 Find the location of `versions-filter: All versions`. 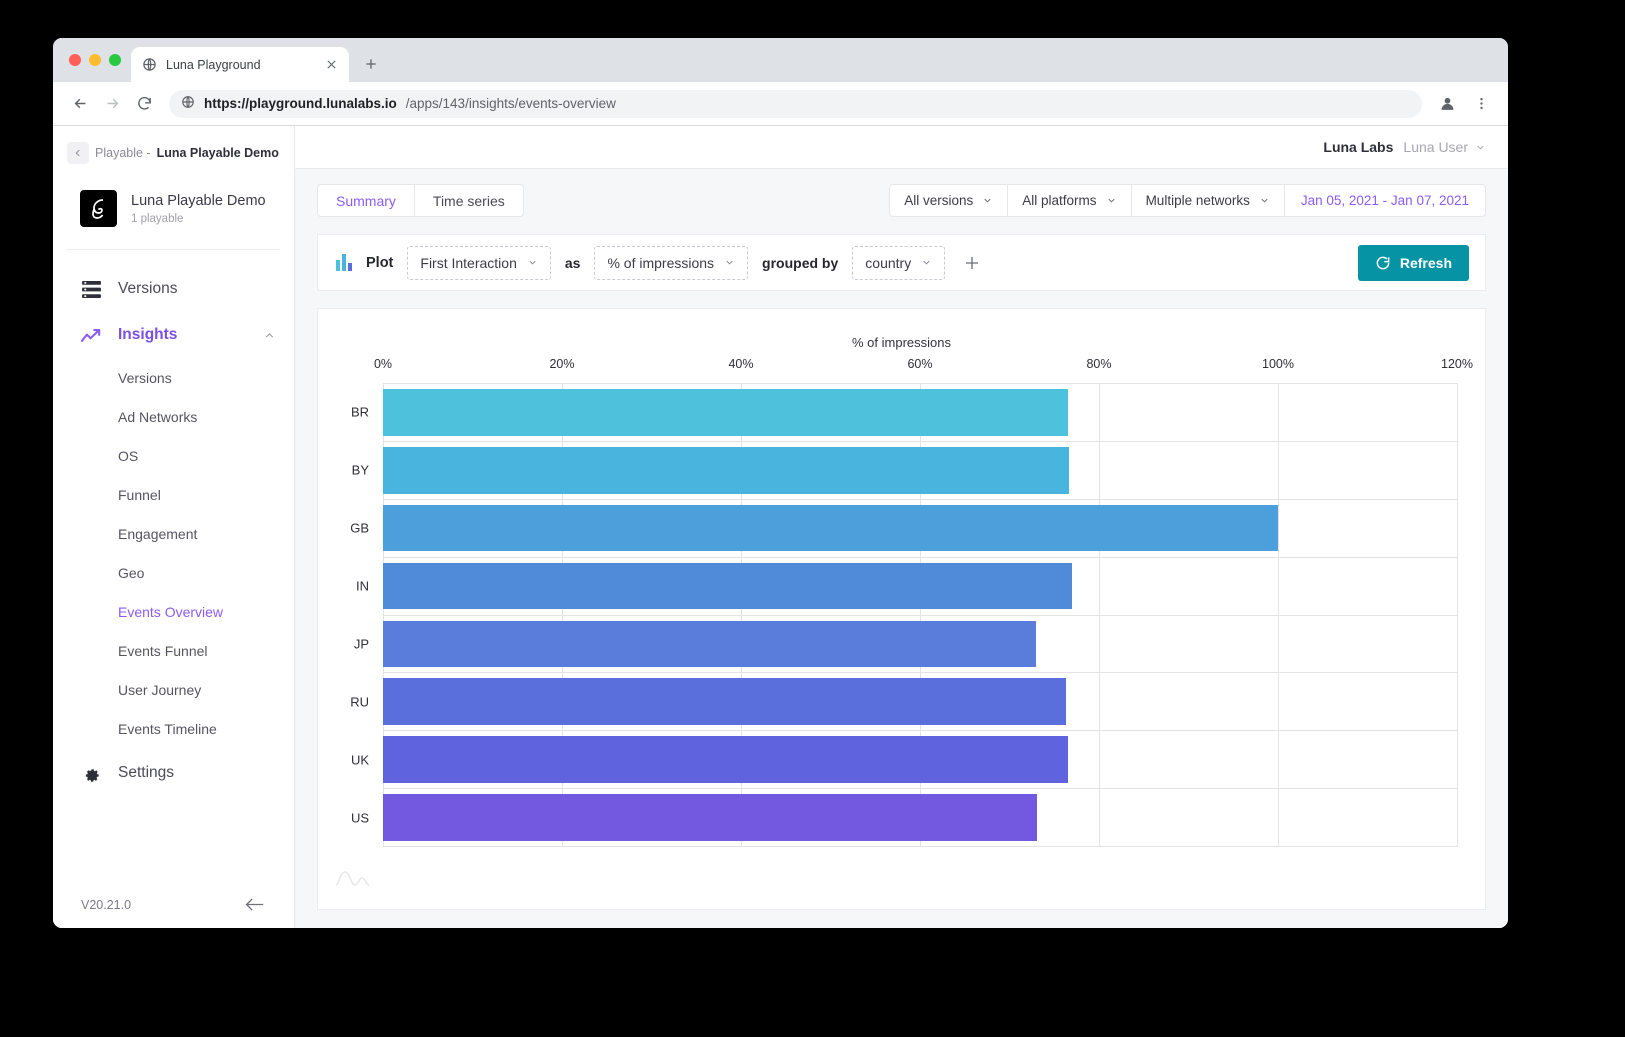

versions-filter: All versions is located at coordinates (948, 200).